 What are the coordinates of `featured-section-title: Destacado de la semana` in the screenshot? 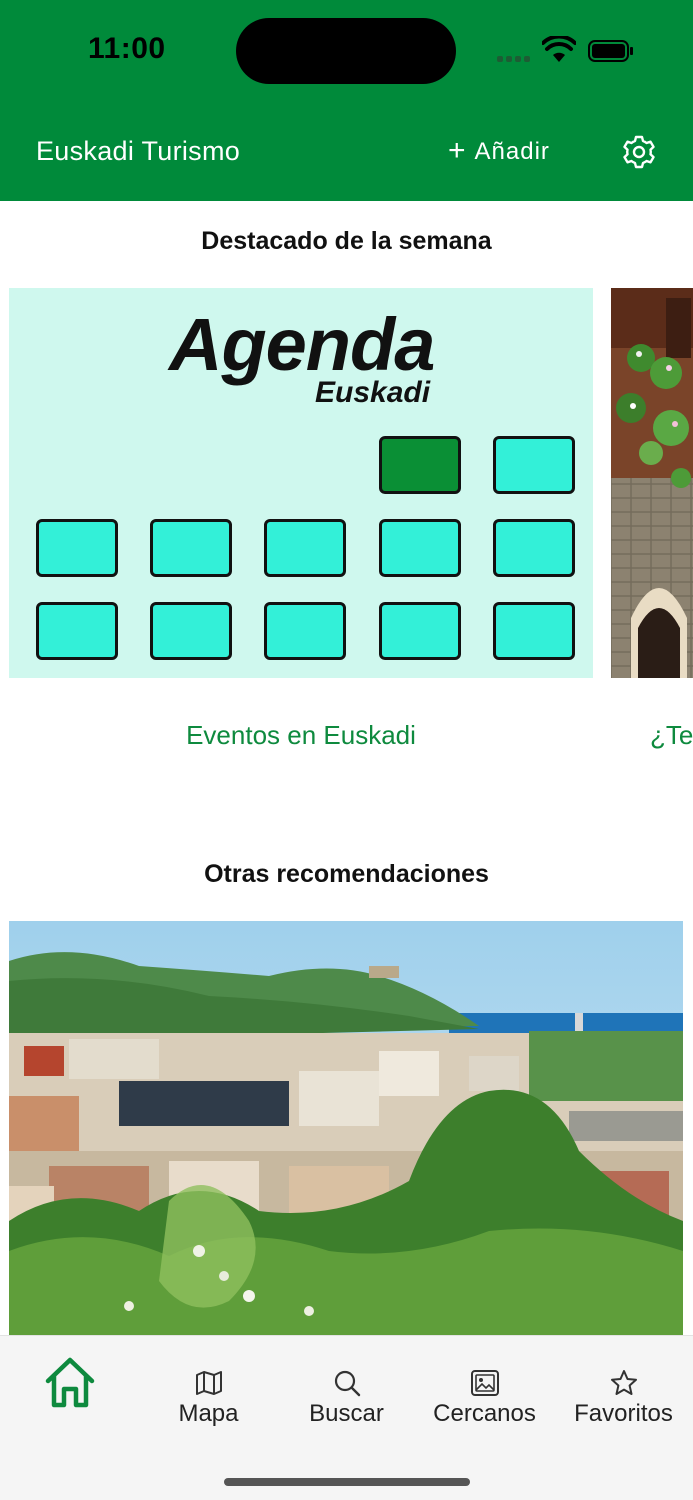 It's located at (346, 241).